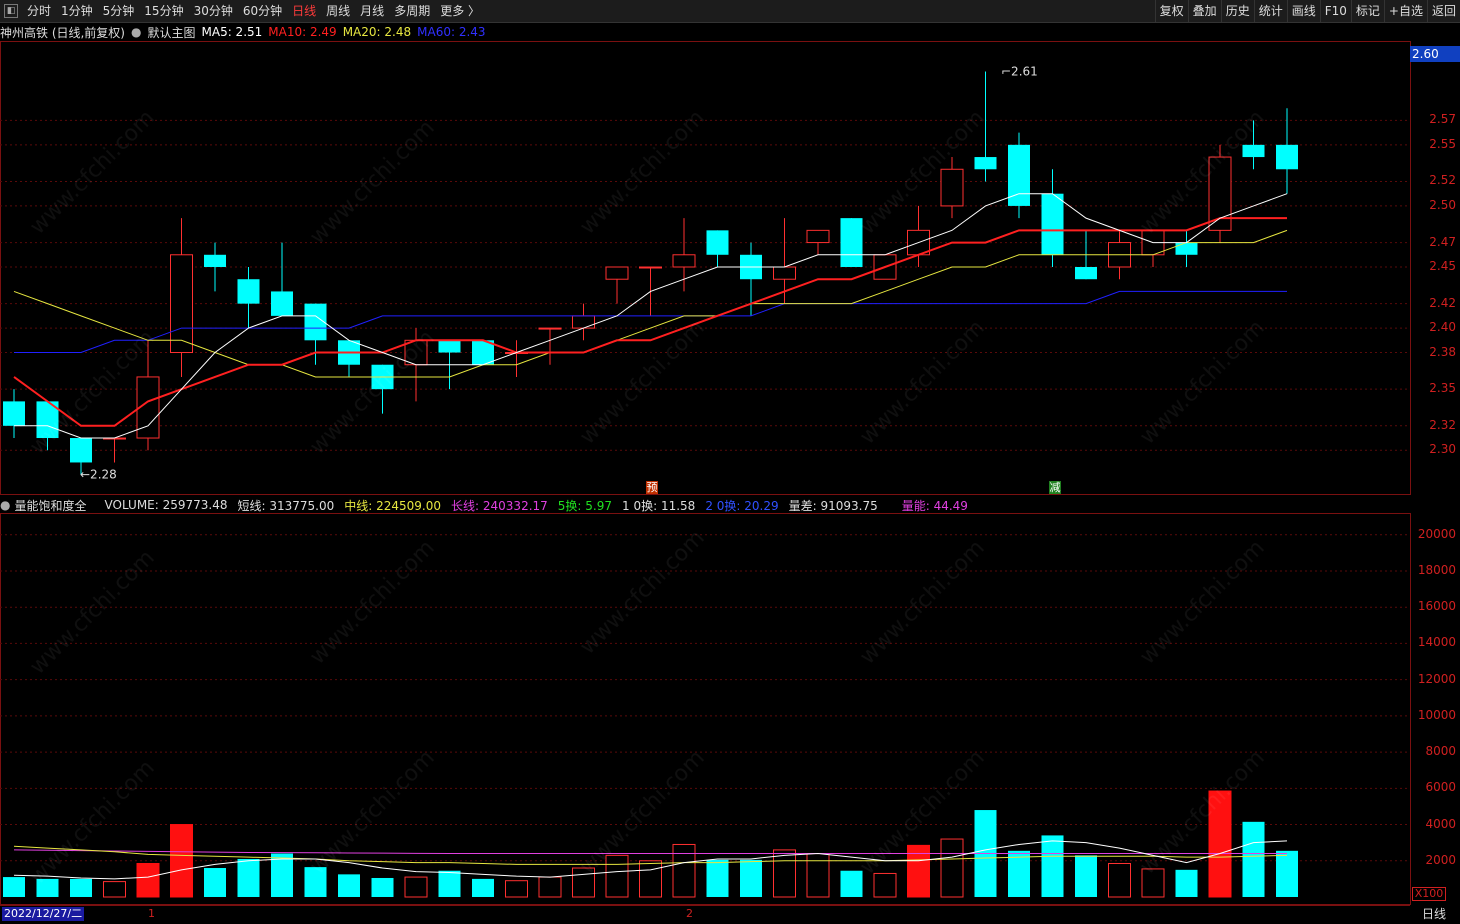 The height and width of the screenshot is (924, 1460). I want to click on volume-tick-label: 20000, so click(1436, 533).